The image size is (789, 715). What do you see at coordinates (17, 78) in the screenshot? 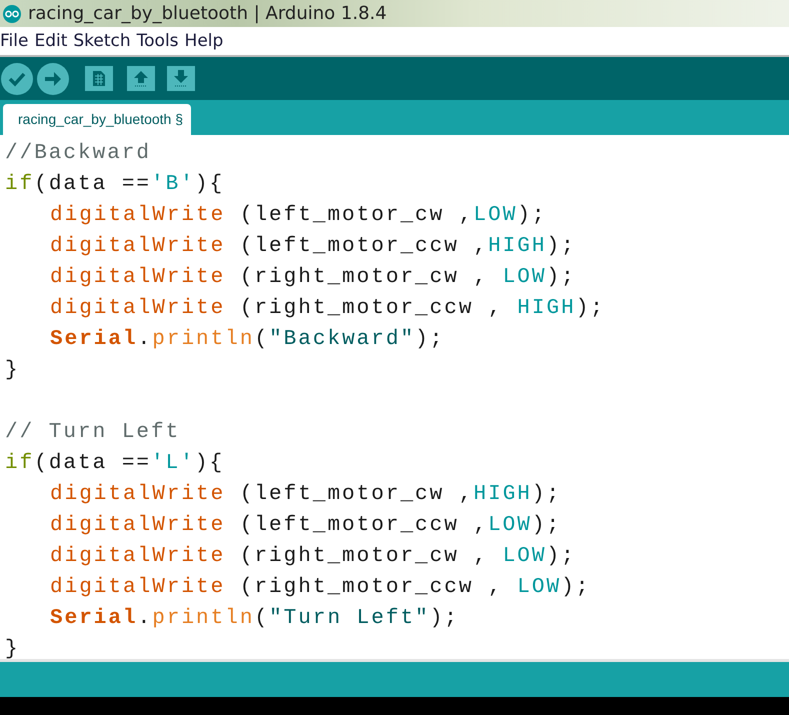
I see `verify-button` at bounding box center [17, 78].